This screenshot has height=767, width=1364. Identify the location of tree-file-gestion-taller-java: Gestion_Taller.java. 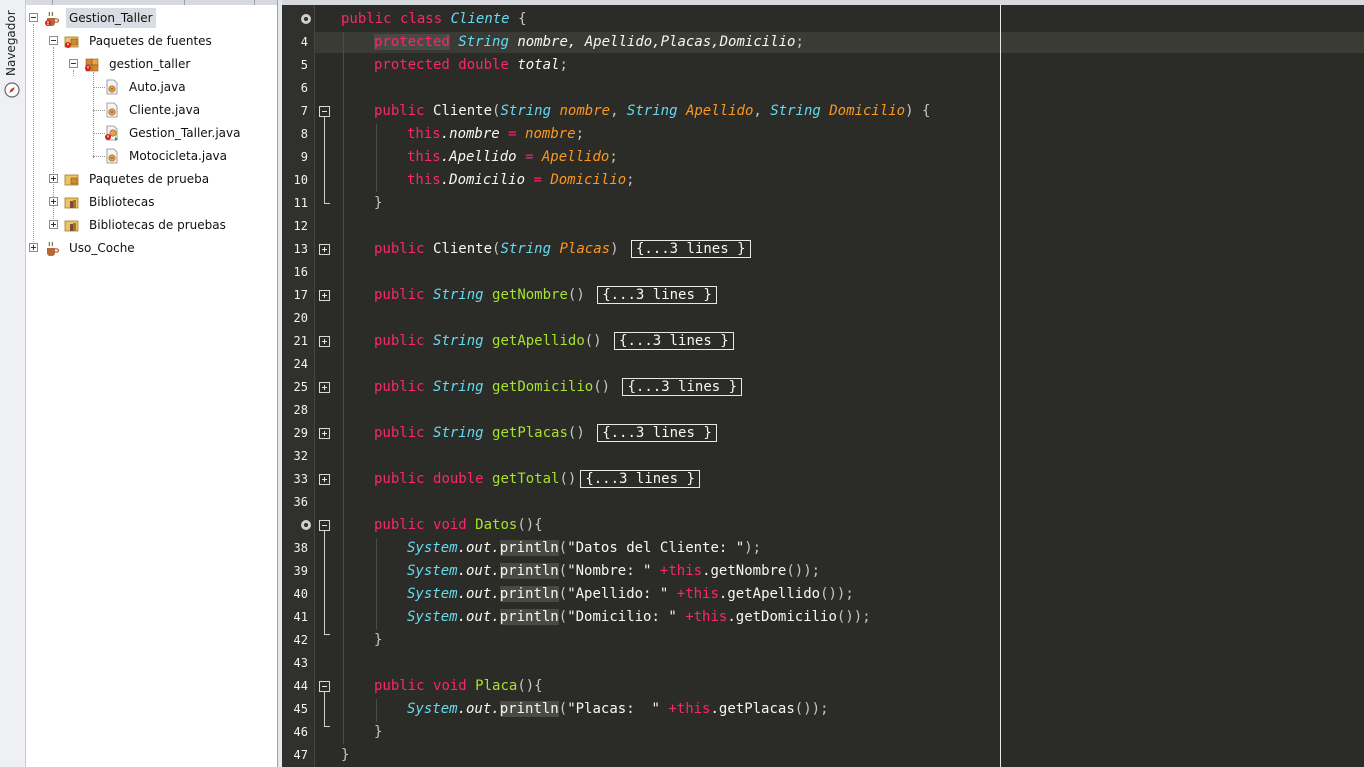
(151, 133).